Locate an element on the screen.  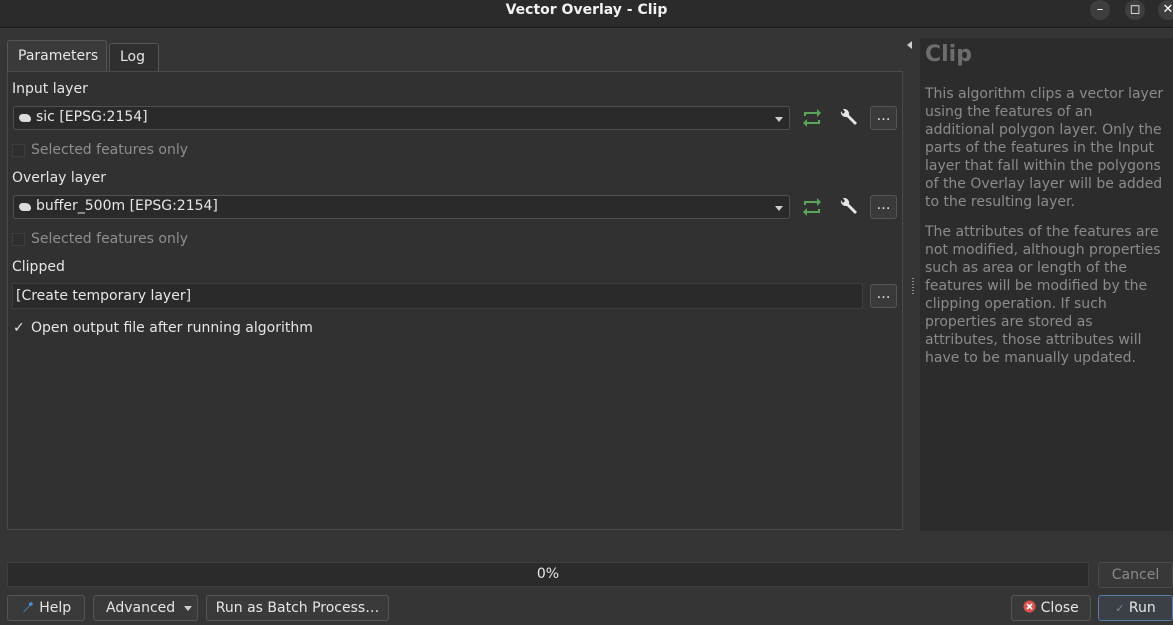
input-selected-only-checkbox is located at coordinates (18, 150).